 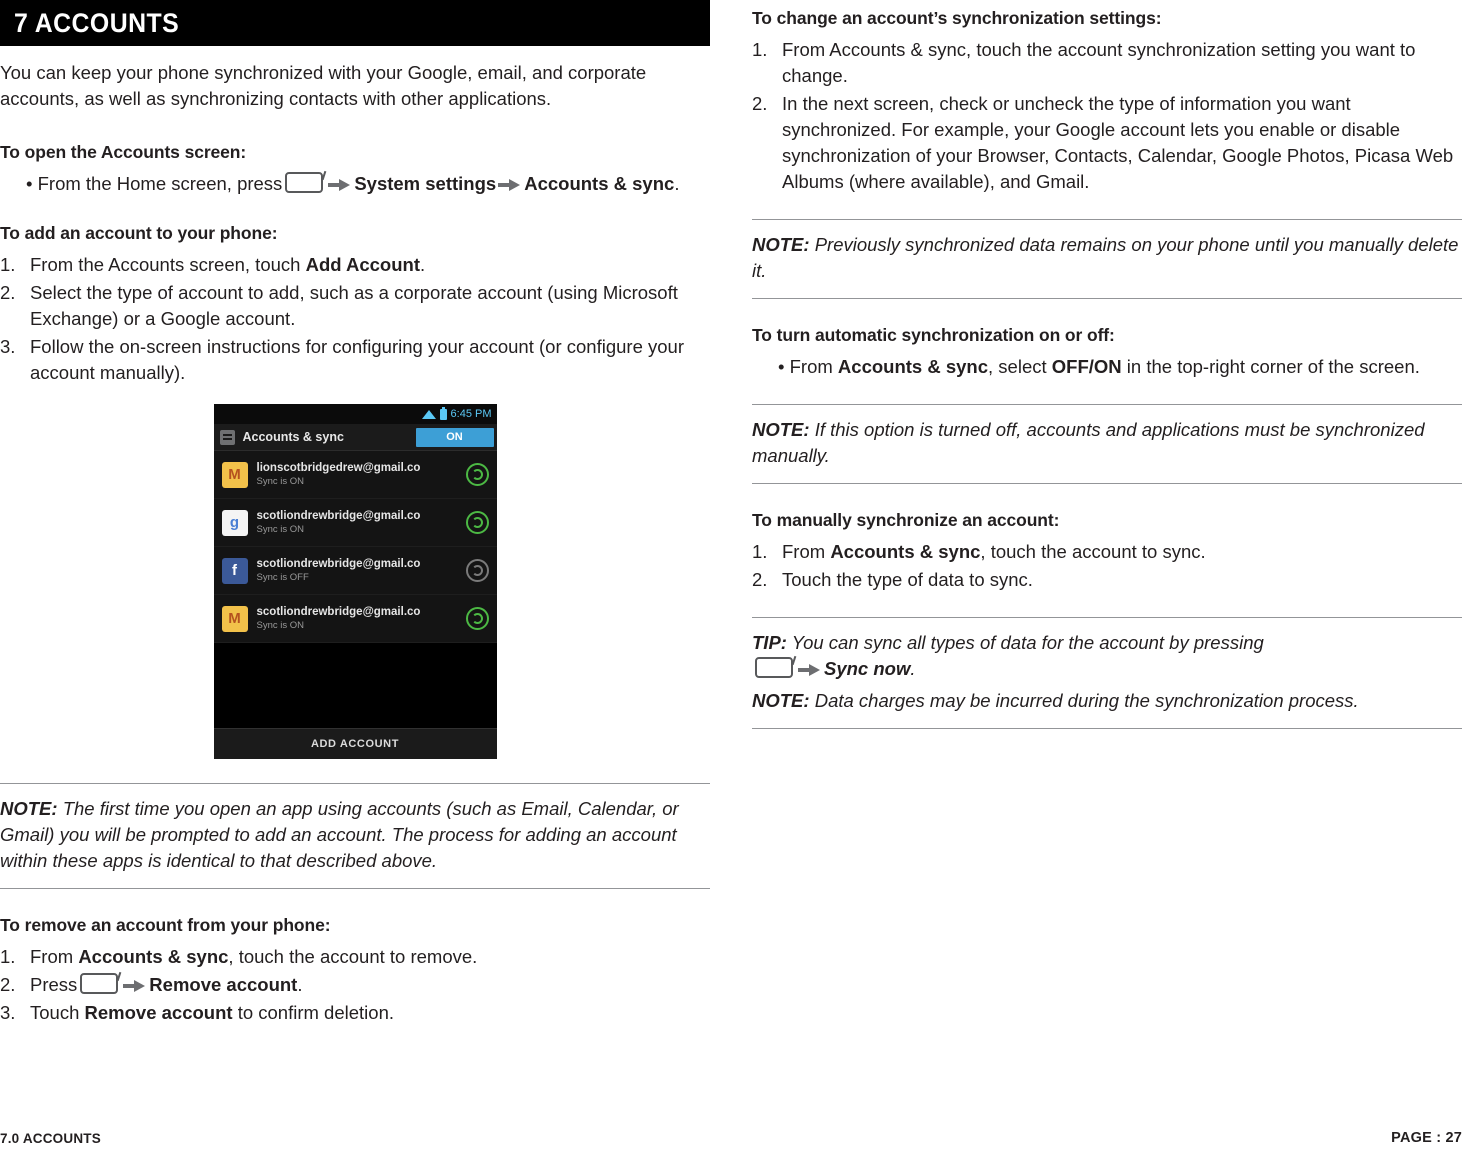 I want to click on google-icon: g, so click(x=234, y=522).